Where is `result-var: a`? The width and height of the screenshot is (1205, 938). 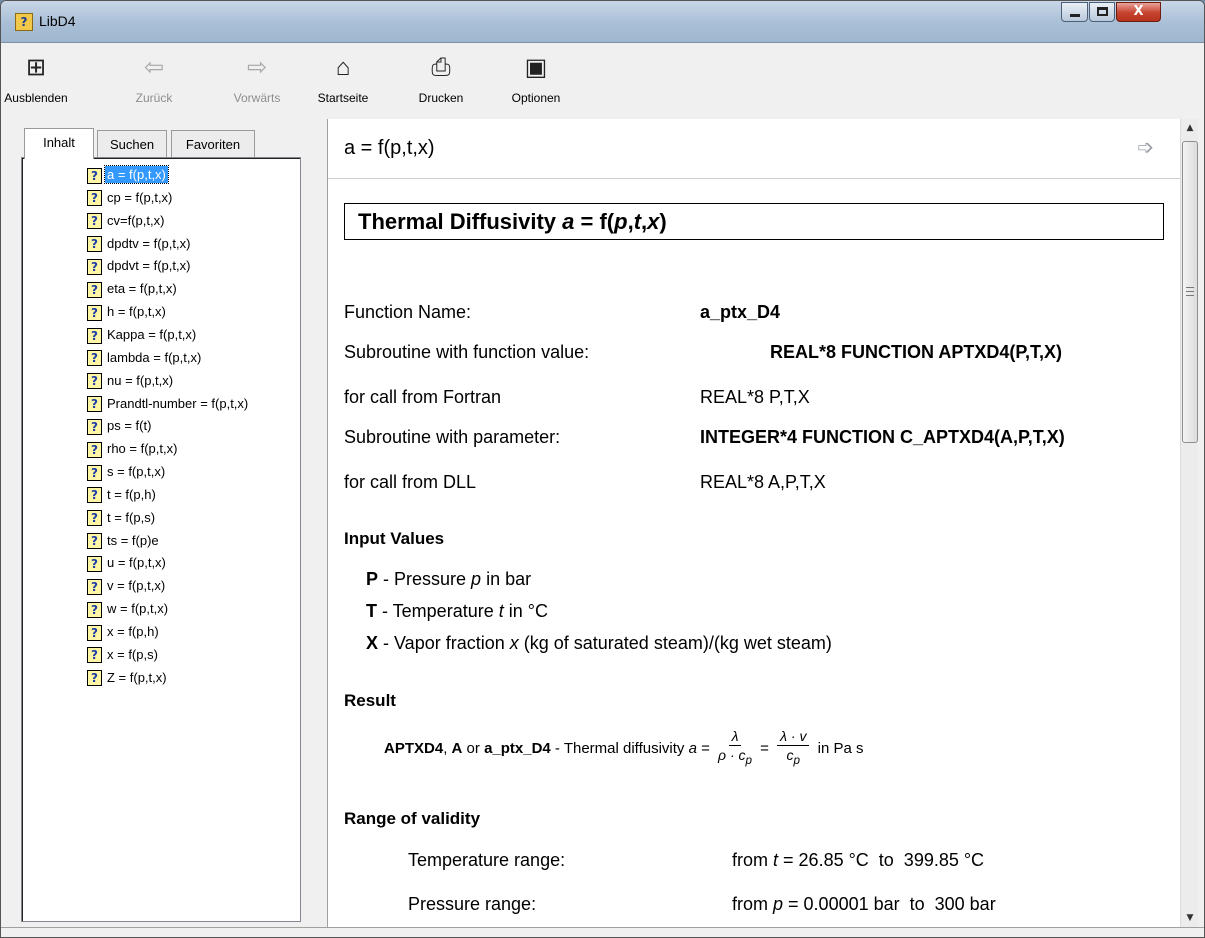
result-var: a is located at coordinates (692, 748).